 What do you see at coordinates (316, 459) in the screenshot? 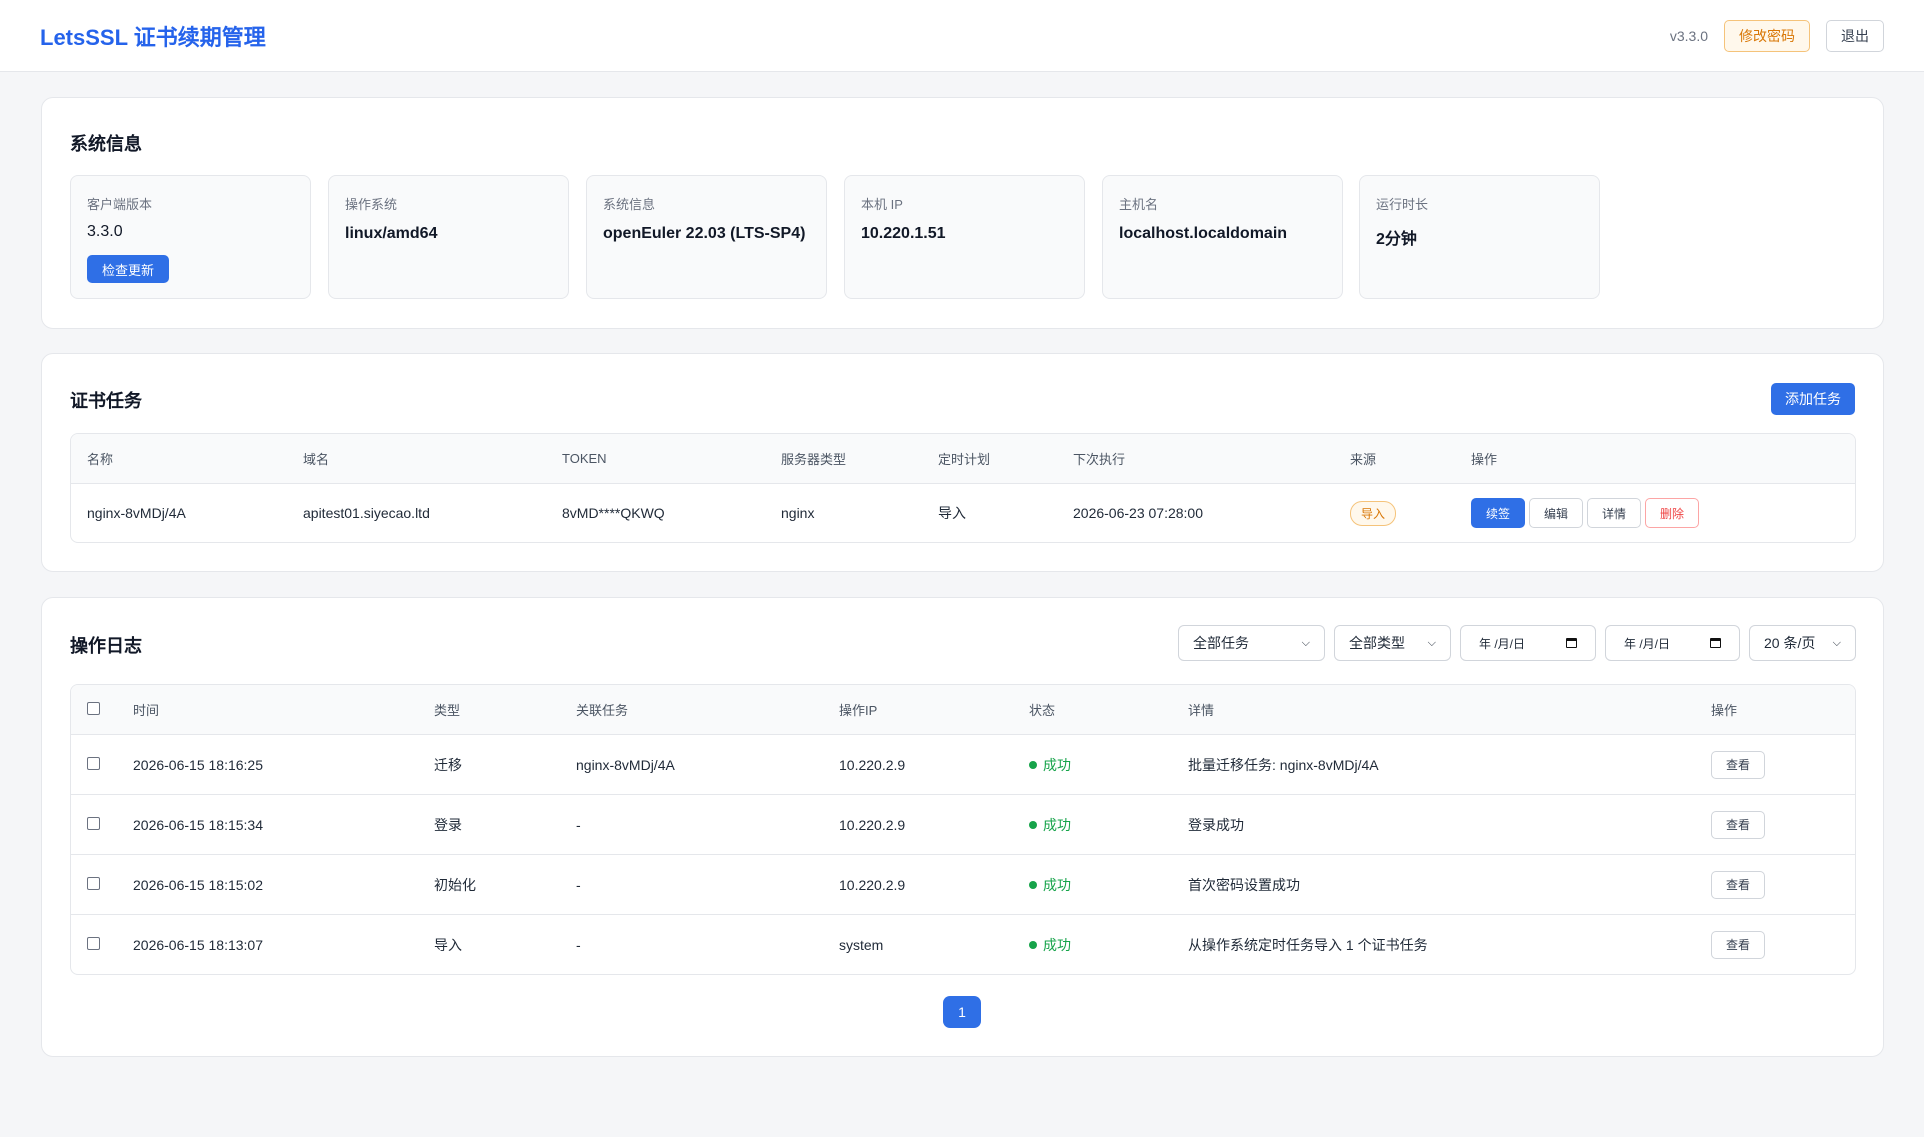
I see `col-domain: 域名` at bounding box center [316, 459].